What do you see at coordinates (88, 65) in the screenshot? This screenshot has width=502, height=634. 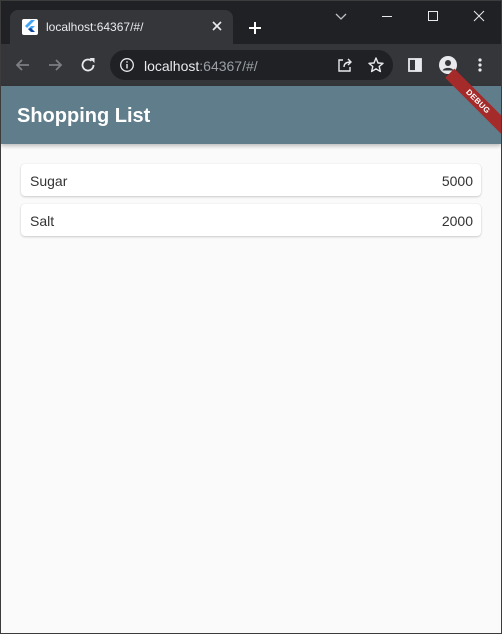 I see `reload-icon` at bounding box center [88, 65].